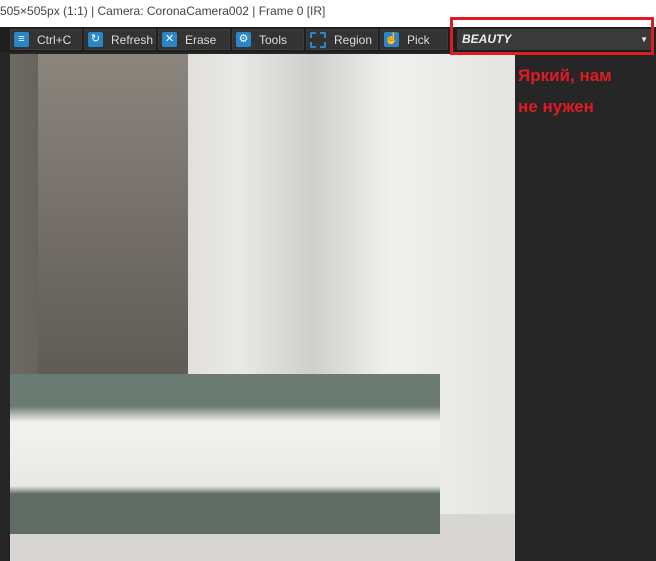  What do you see at coordinates (552, 36) in the screenshot?
I see `highlight-box` at bounding box center [552, 36].